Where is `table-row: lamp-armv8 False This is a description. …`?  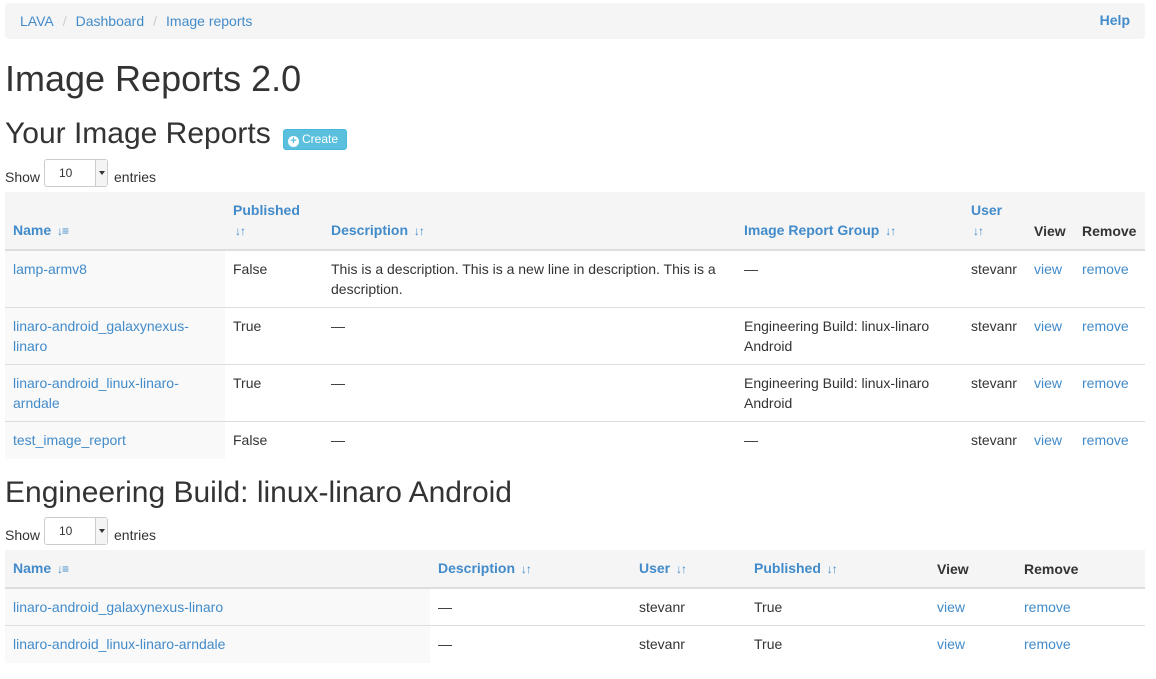
table-row: lamp-armv8 False This is a description. … is located at coordinates (575, 279).